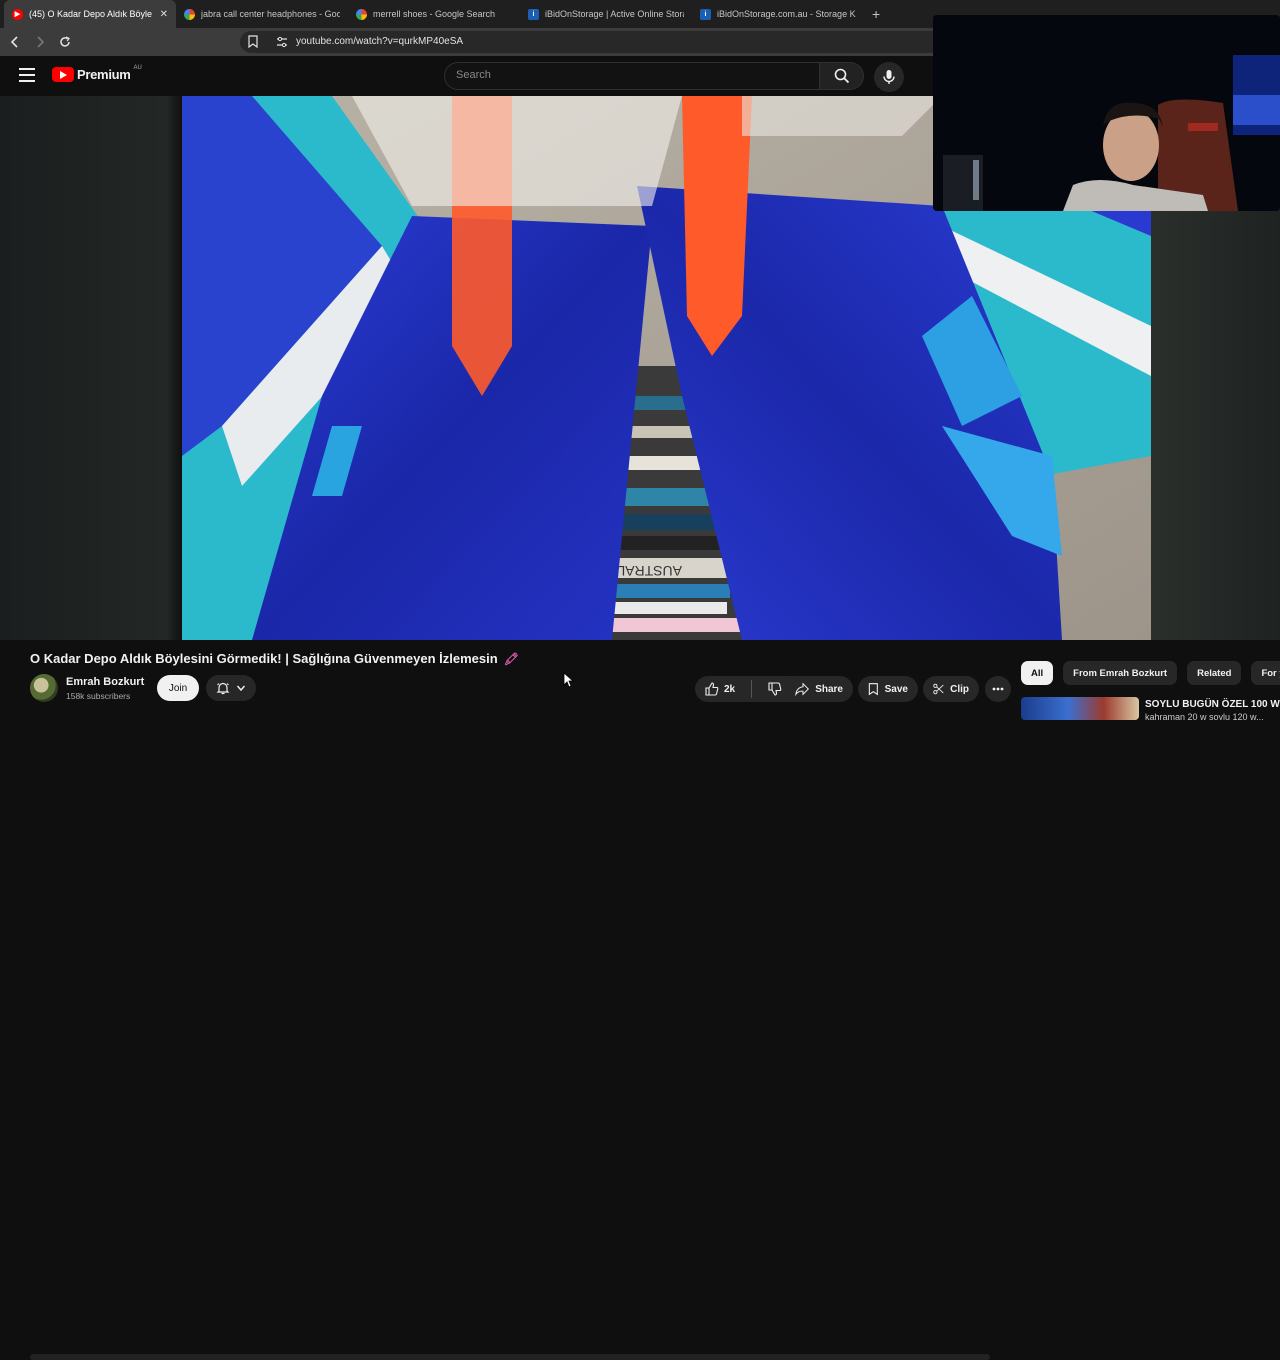 The image size is (1280, 1360). Describe the element at coordinates (730, 689) in the screenshot. I see `like-count: 2k` at that location.